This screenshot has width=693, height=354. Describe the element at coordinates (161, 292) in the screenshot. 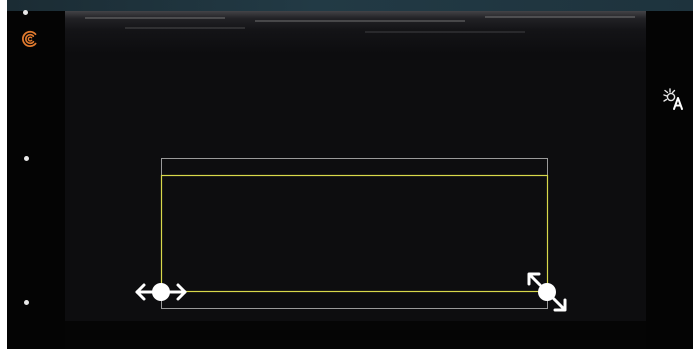

I see `move-horizontal-arrows-icon` at that location.